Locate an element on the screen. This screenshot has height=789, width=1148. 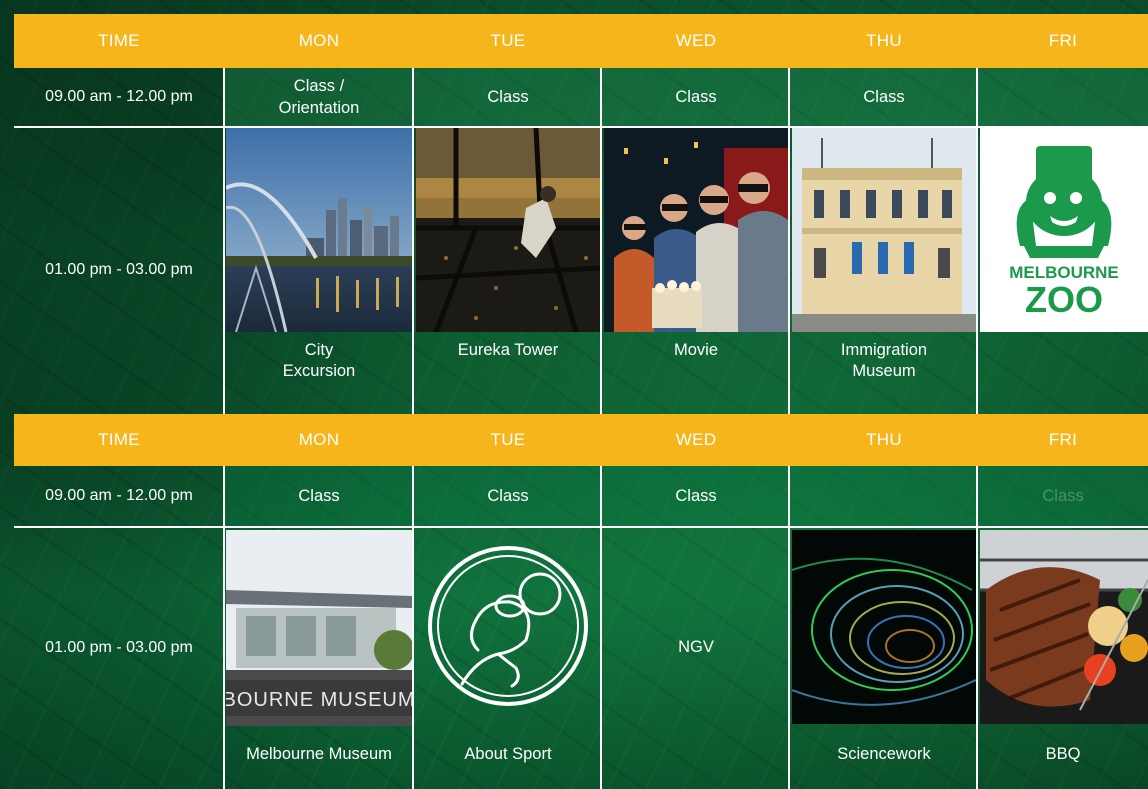
week1-afternoon-tue-label: Eureka Tower is located at coordinates (508, 350).